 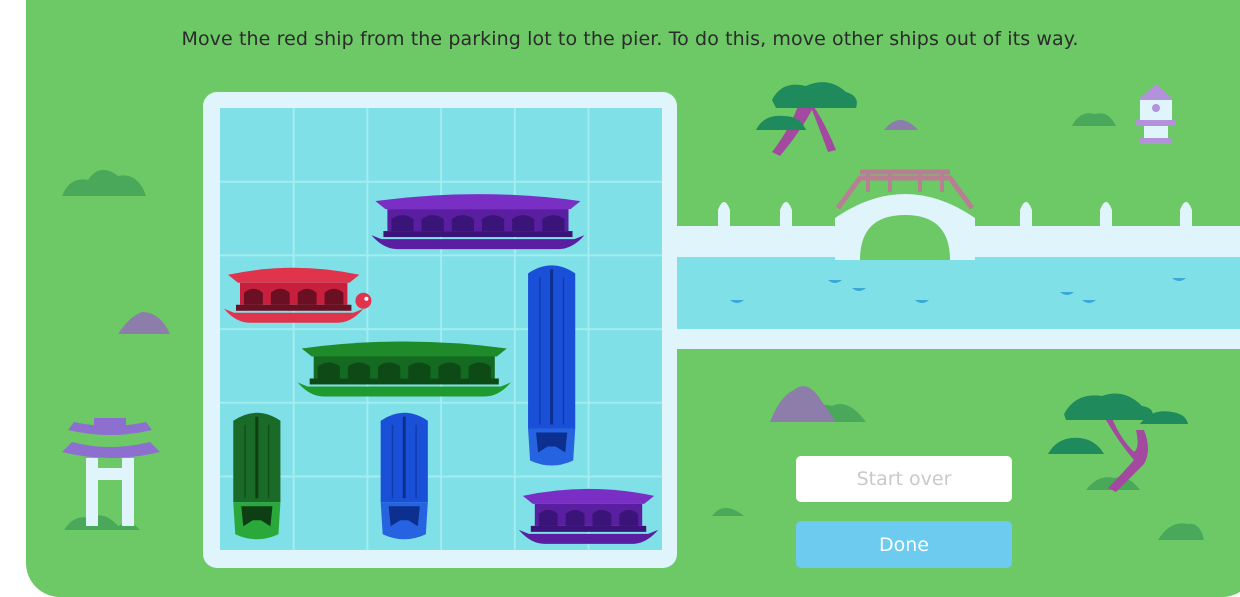 I want to click on ship-purple-long, so click(x=478, y=222).